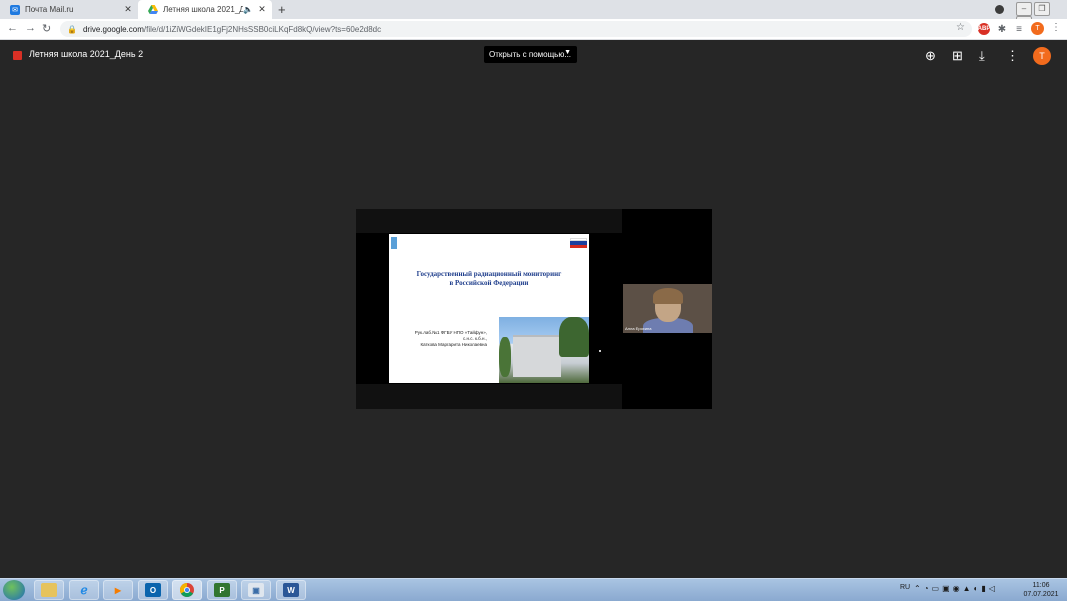 Image resolution: width=1067 pixels, height=601 pixels. I want to click on reading-list-icon: ≡, so click(1019, 29).